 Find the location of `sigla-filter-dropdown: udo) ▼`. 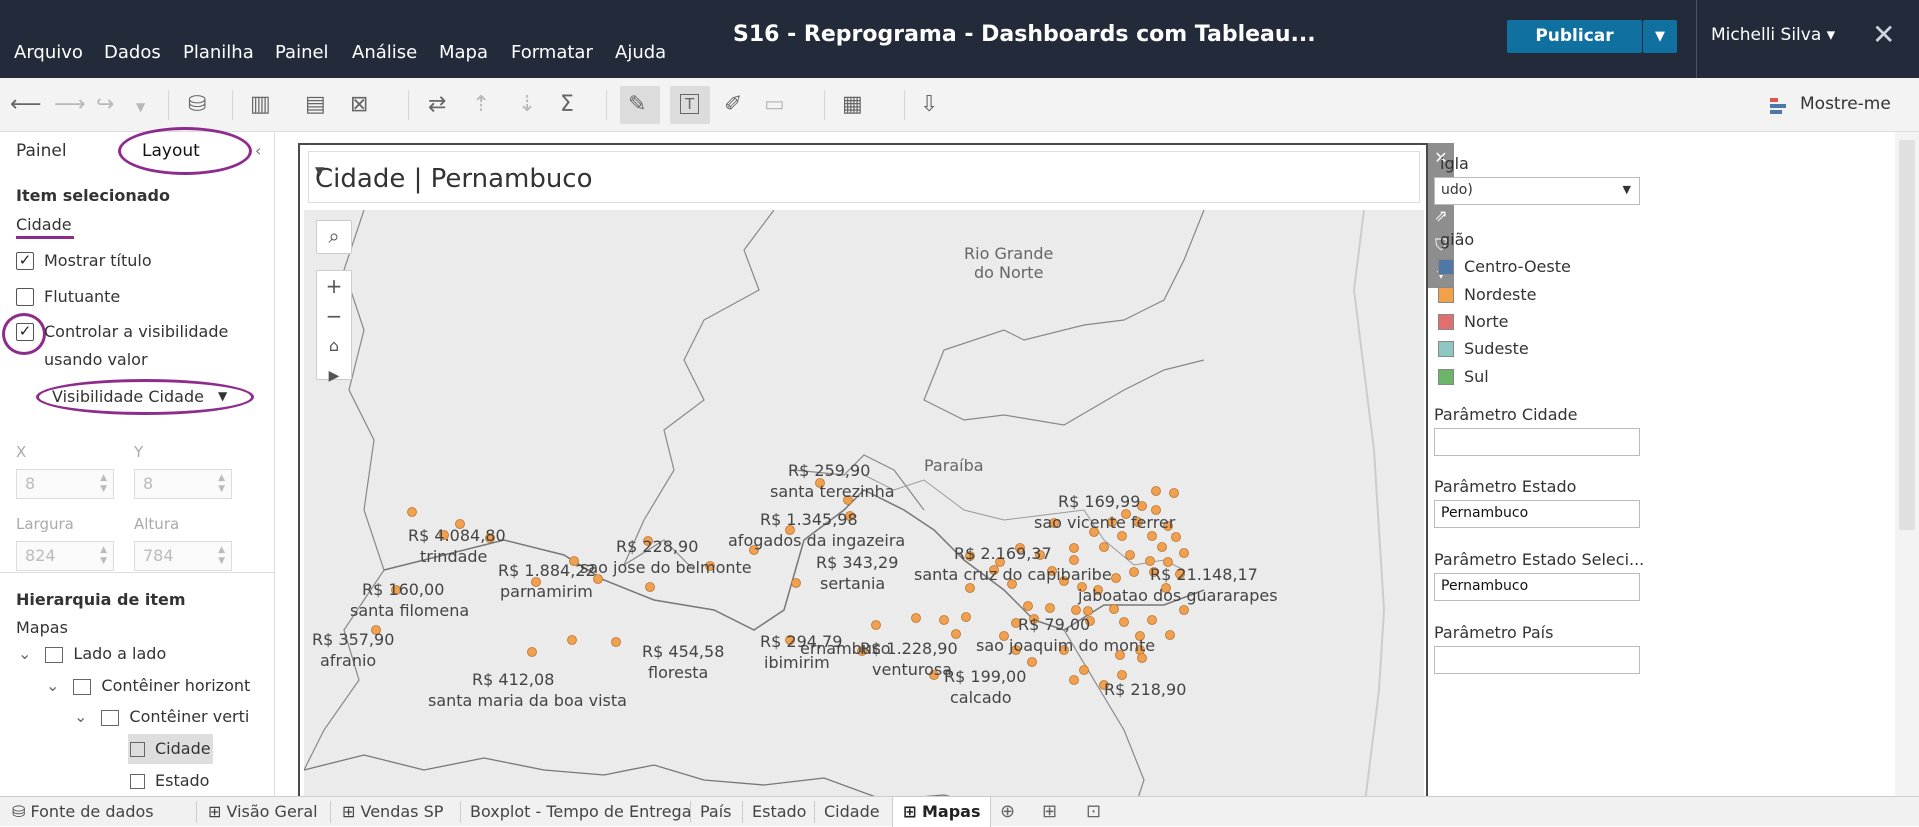

sigla-filter-dropdown: udo) ▼ is located at coordinates (1537, 191).